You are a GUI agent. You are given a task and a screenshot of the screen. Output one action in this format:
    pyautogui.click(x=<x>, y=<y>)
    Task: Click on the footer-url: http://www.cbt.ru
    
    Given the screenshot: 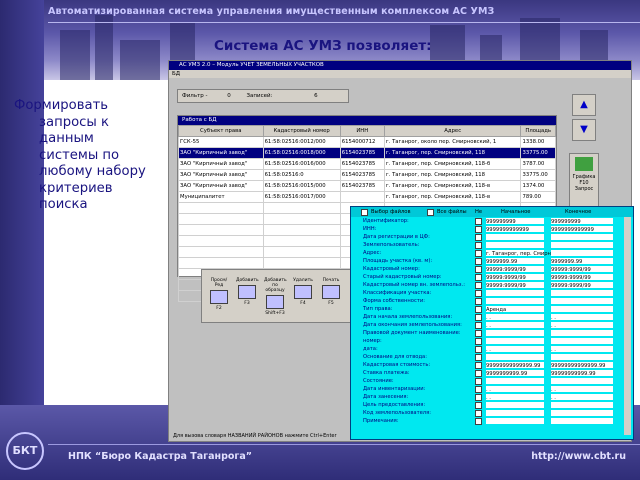 What is the action you would take?
    pyautogui.click(x=578, y=456)
    